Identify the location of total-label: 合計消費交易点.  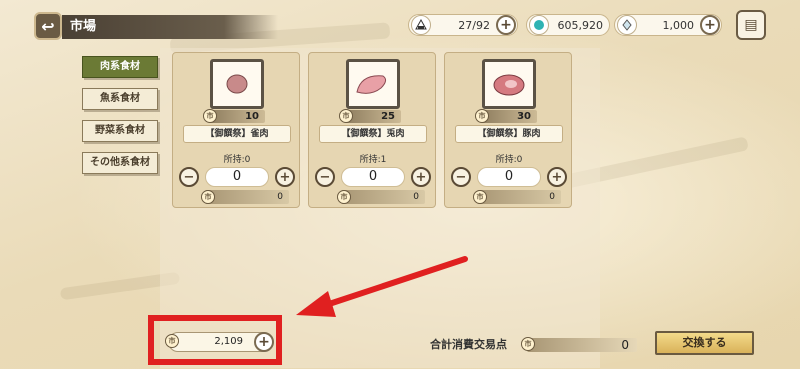
(468, 344).